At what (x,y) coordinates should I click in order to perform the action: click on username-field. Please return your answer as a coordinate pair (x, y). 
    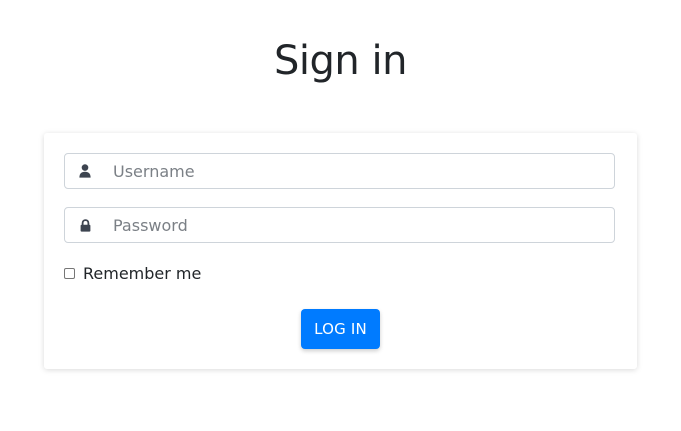
    Looking at the image, I should click on (339, 171).